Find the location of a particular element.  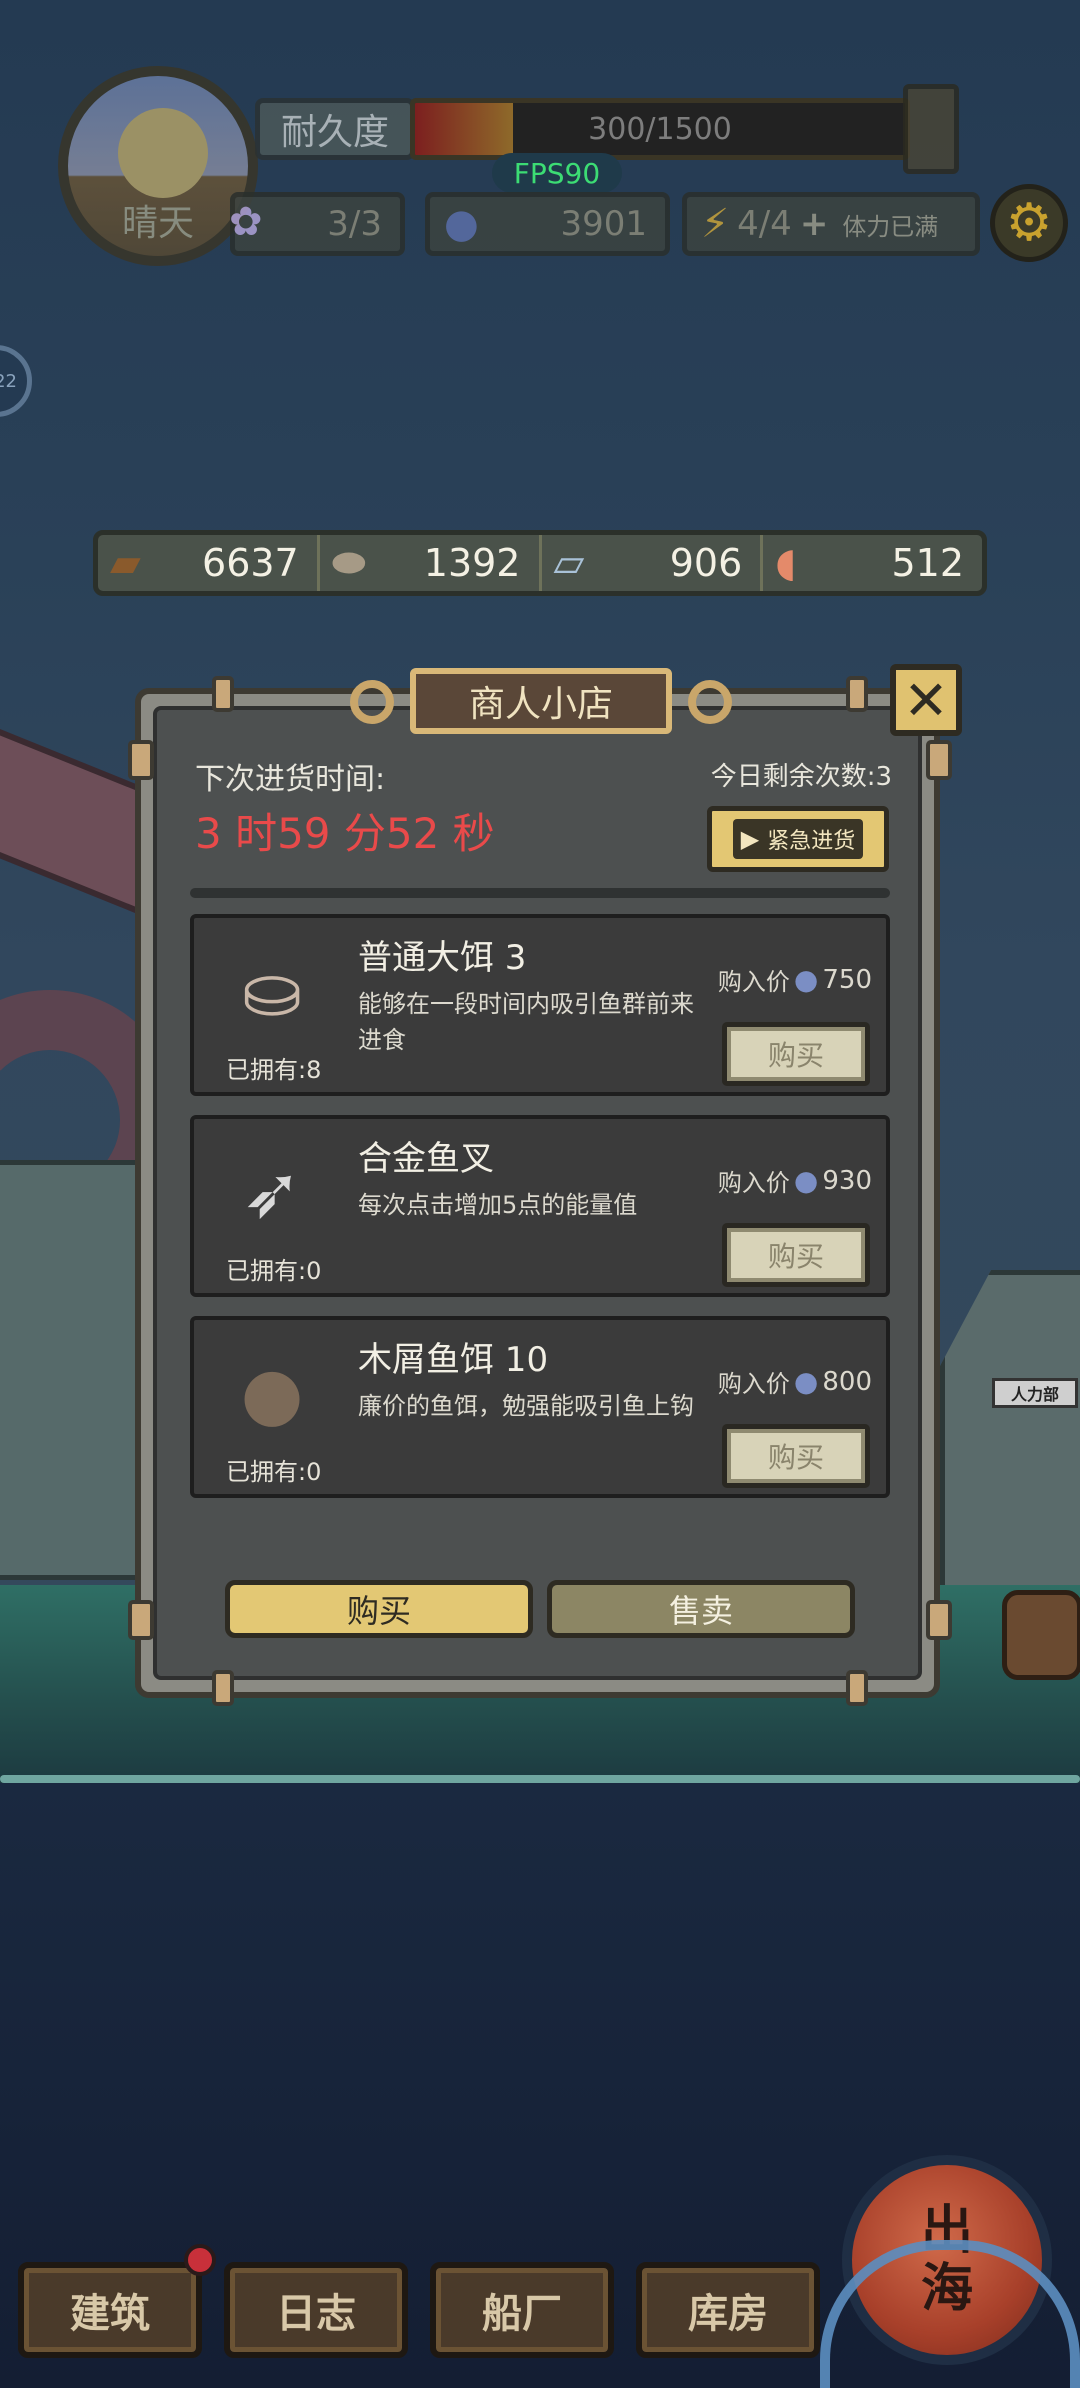

close-icon: ✕ is located at coordinates (926, 700).